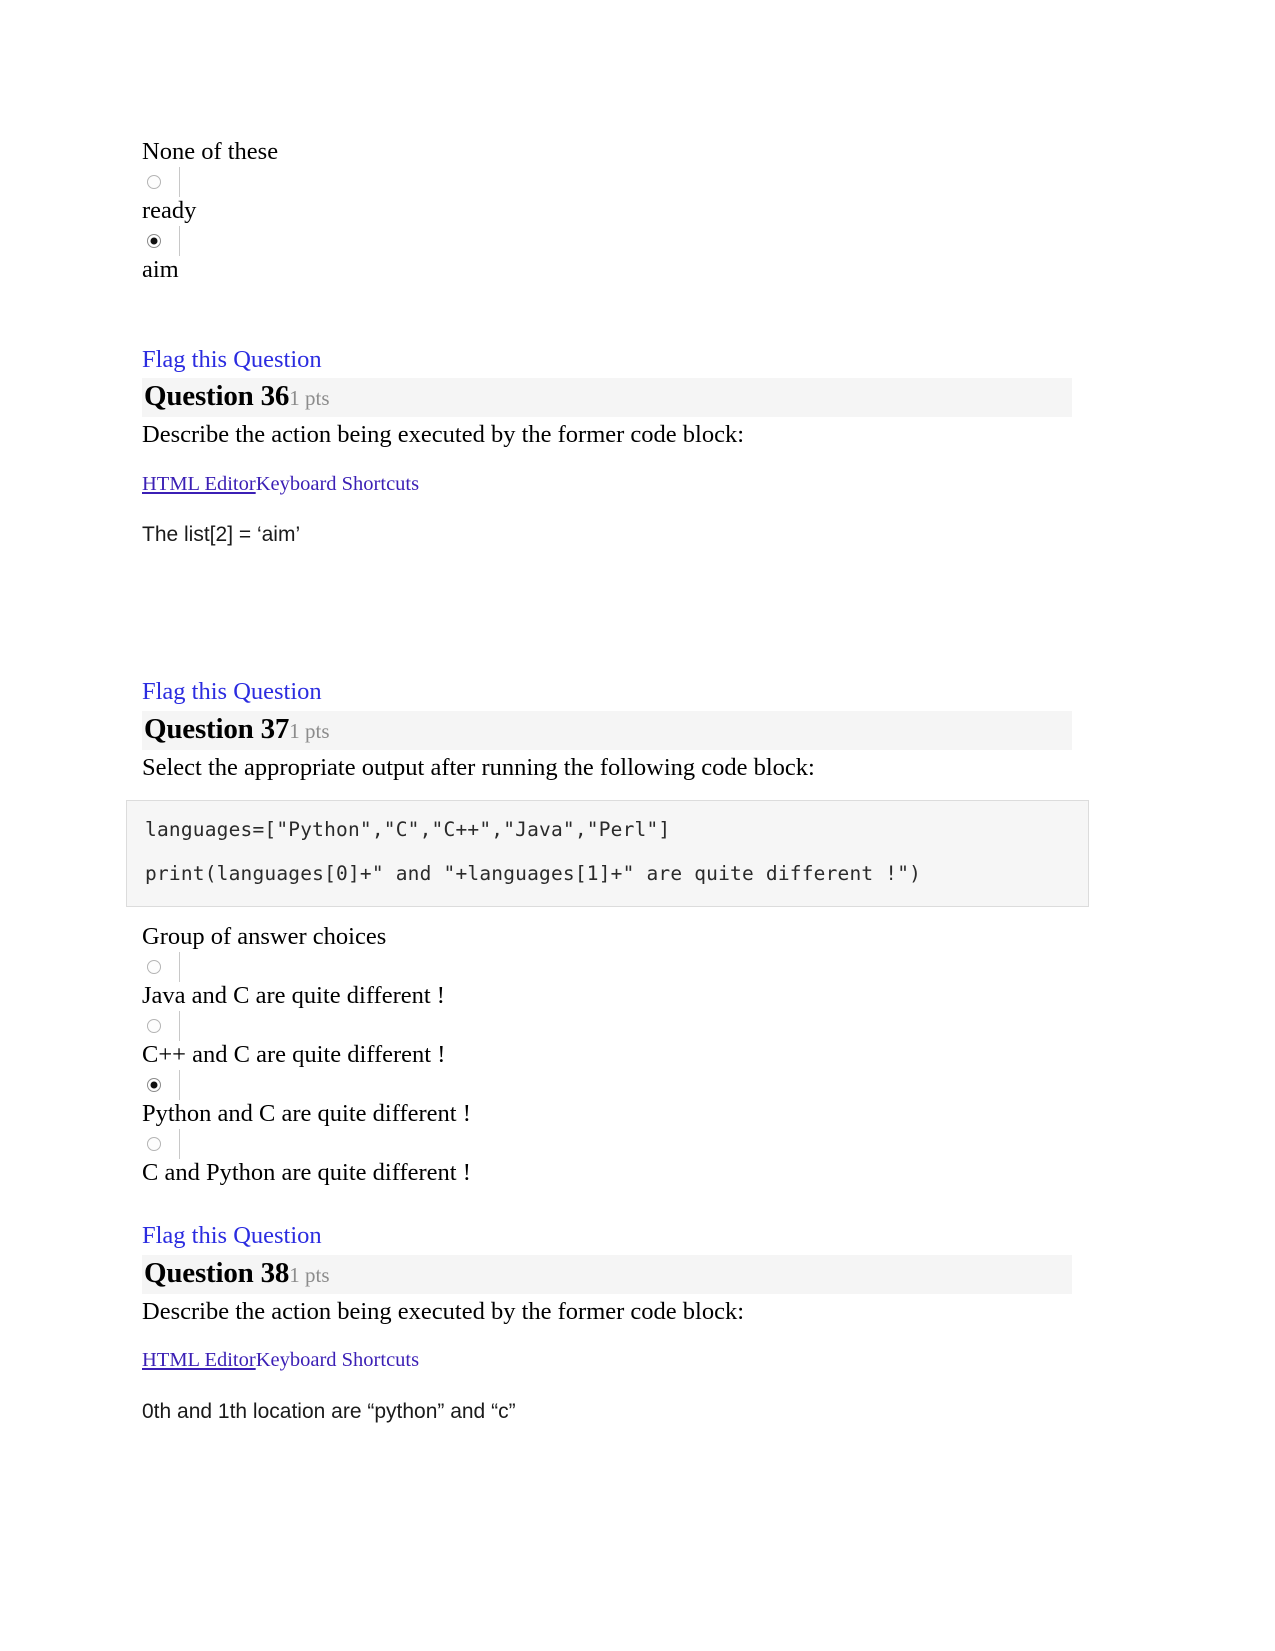 The image size is (1275, 1651). I want to click on question-header-37: Question 371 pts, so click(607, 730).